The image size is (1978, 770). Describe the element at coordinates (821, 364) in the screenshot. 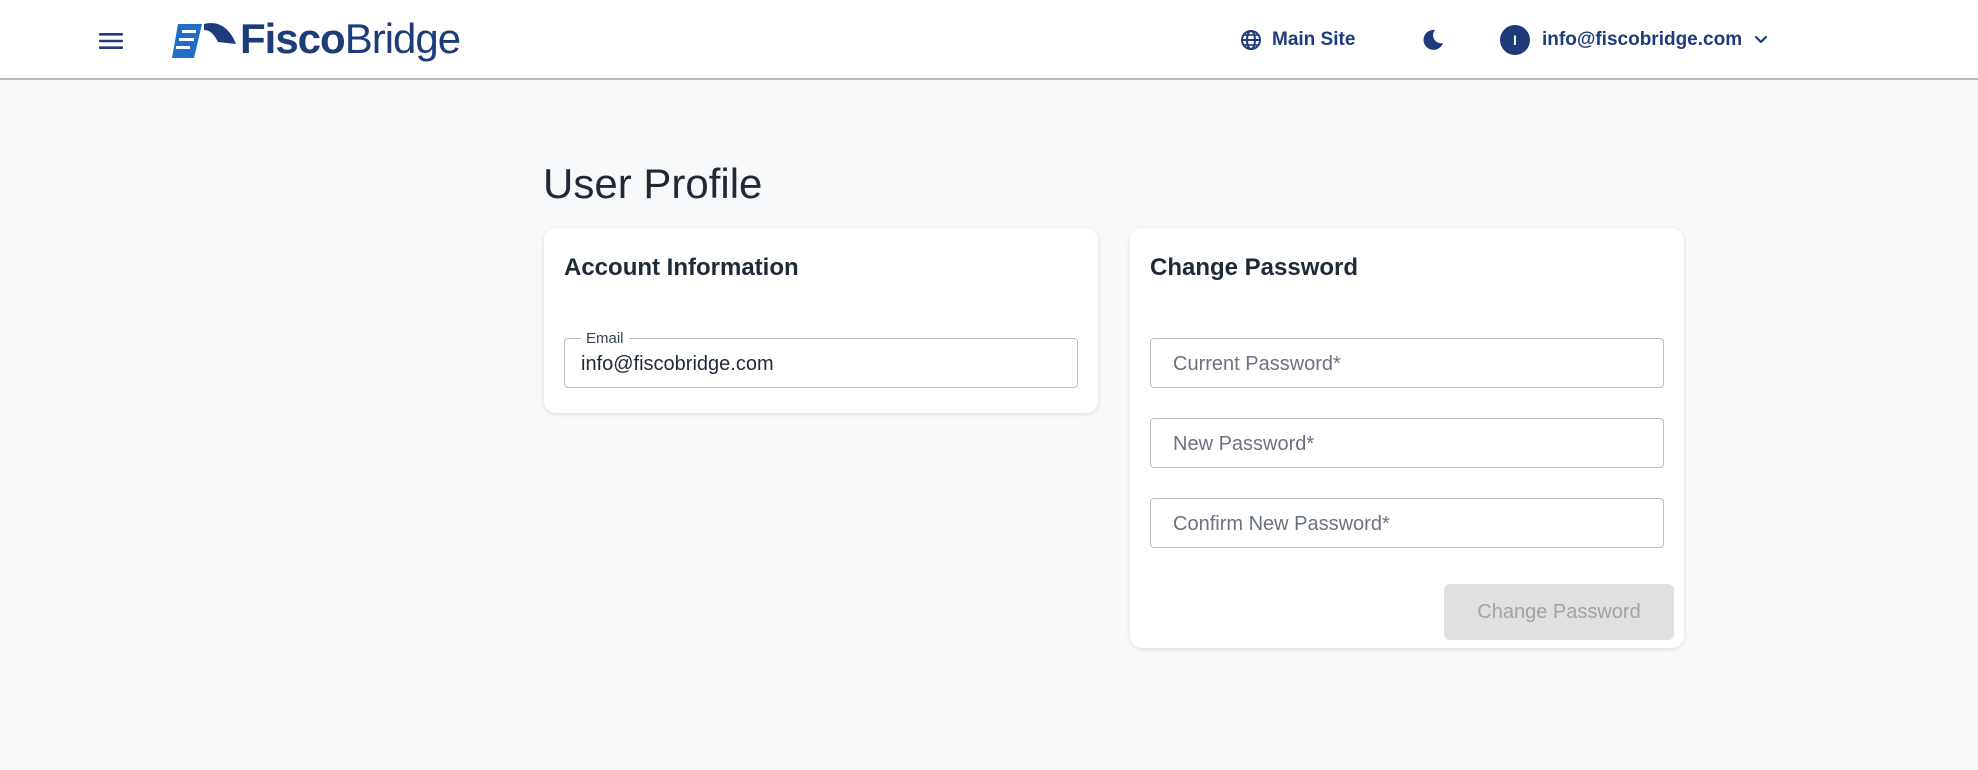

I see `email-input` at that location.